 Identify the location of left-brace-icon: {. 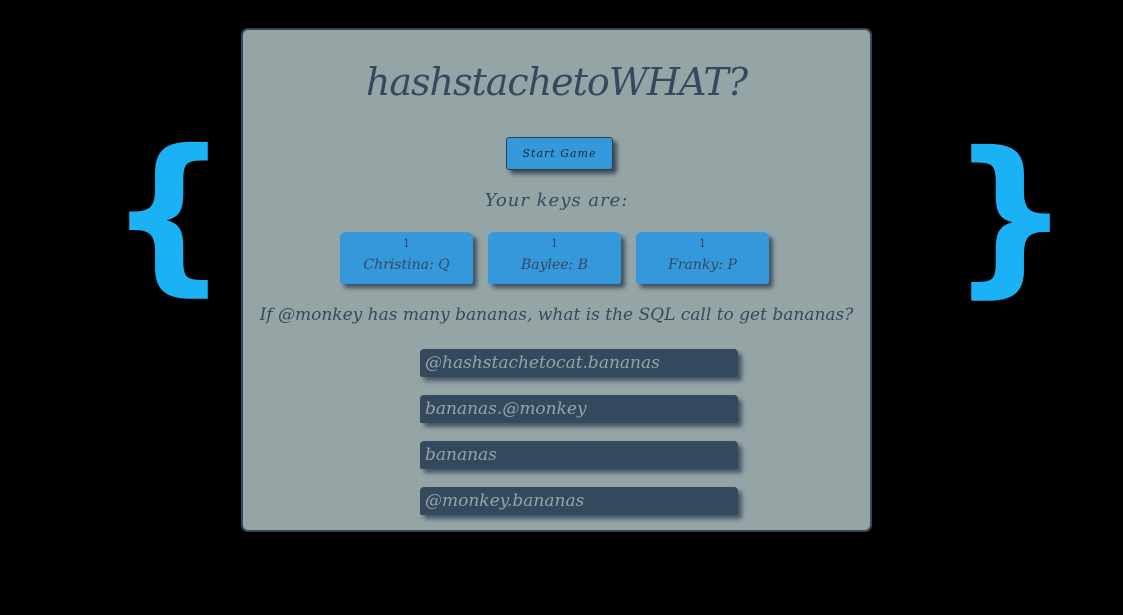
(169, 213).